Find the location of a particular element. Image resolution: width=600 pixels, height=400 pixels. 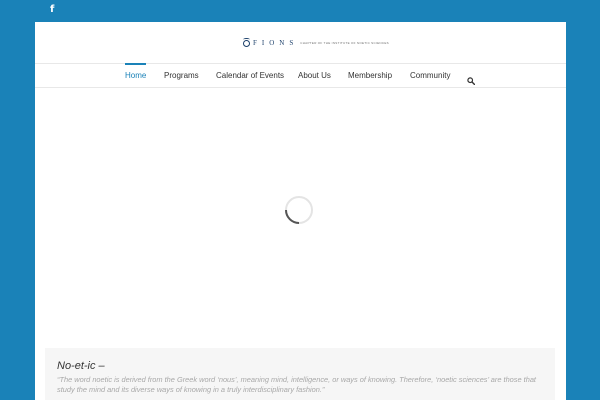

facebook-icon: f is located at coordinates (52, 10).